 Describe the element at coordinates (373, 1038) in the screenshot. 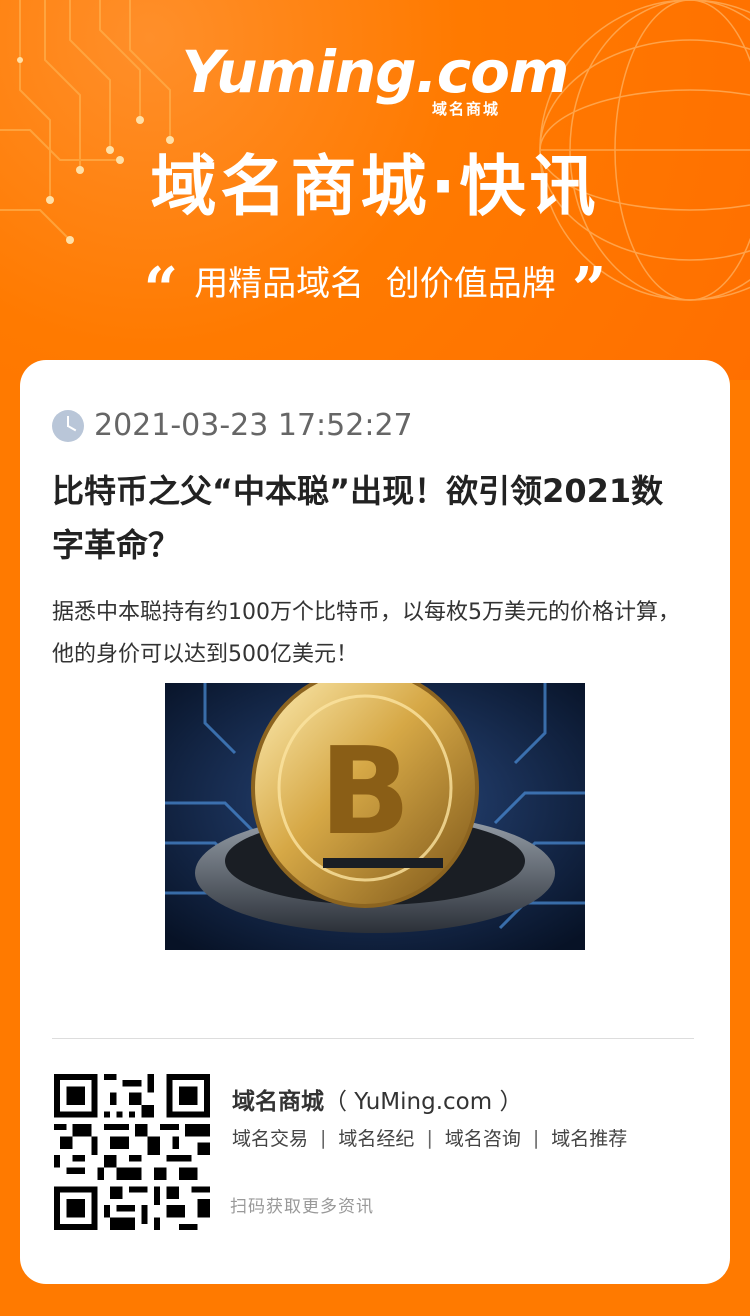

I see `divider` at that location.